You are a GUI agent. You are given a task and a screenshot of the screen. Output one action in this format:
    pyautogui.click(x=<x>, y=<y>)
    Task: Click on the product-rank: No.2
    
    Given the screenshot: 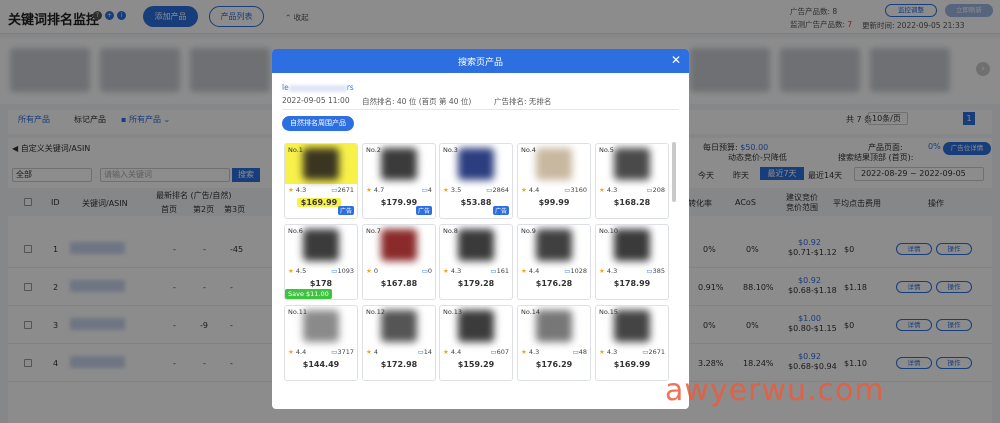 What is the action you would take?
    pyautogui.click(x=373, y=150)
    